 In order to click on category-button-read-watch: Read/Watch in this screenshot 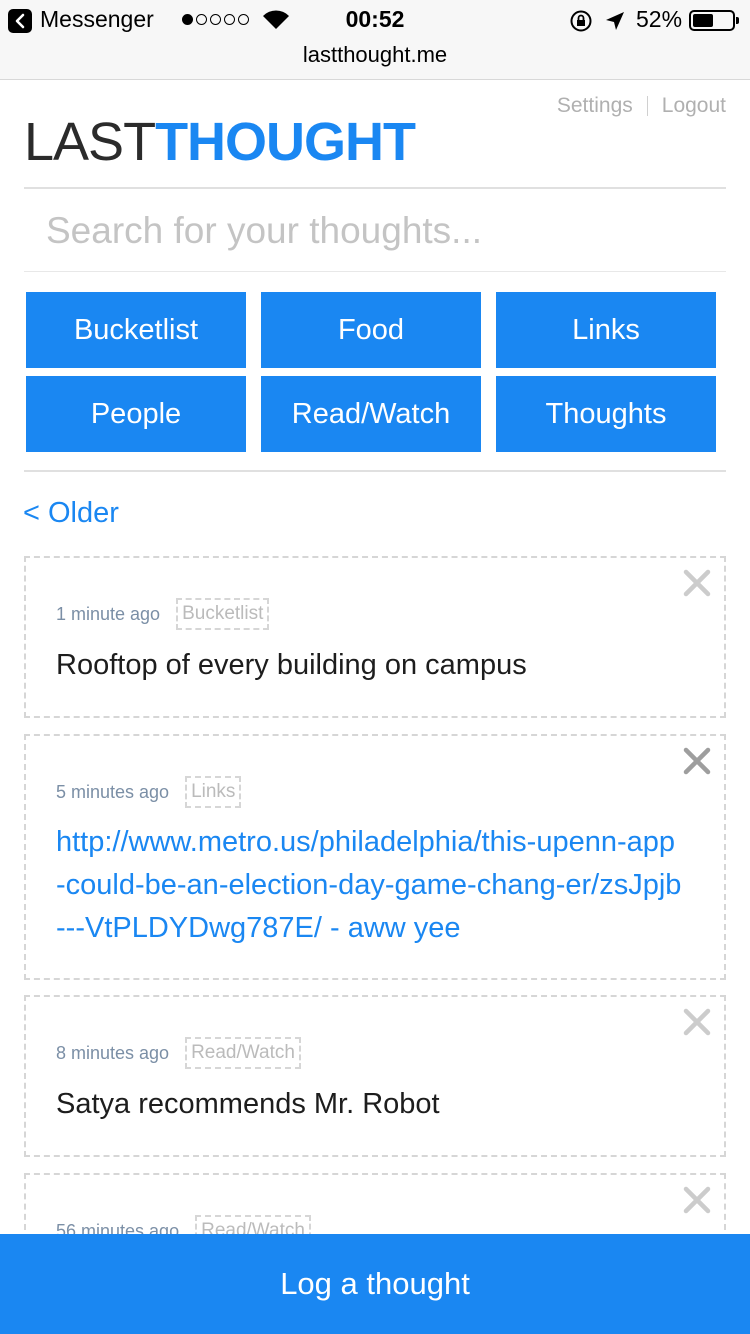, I will do `click(371, 414)`.